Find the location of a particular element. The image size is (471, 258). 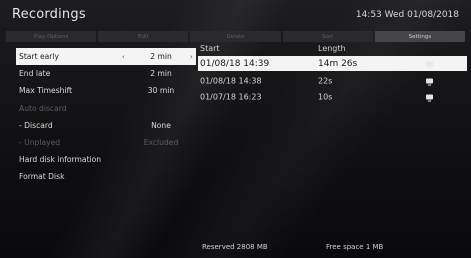

clock: 14:53 Wed 01/08/2018 is located at coordinates (407, 15).